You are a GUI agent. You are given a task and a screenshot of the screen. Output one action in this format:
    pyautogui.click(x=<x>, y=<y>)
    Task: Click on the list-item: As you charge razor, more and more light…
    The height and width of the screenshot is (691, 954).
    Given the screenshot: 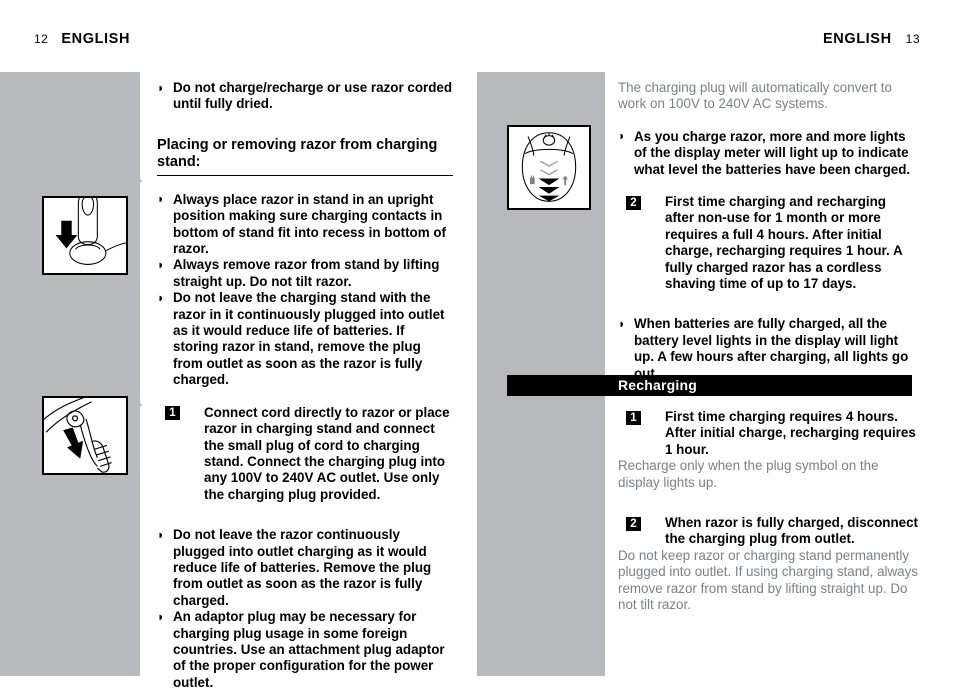 What is the action you would take?
    pyautogui.click(x=768, y=153)
    